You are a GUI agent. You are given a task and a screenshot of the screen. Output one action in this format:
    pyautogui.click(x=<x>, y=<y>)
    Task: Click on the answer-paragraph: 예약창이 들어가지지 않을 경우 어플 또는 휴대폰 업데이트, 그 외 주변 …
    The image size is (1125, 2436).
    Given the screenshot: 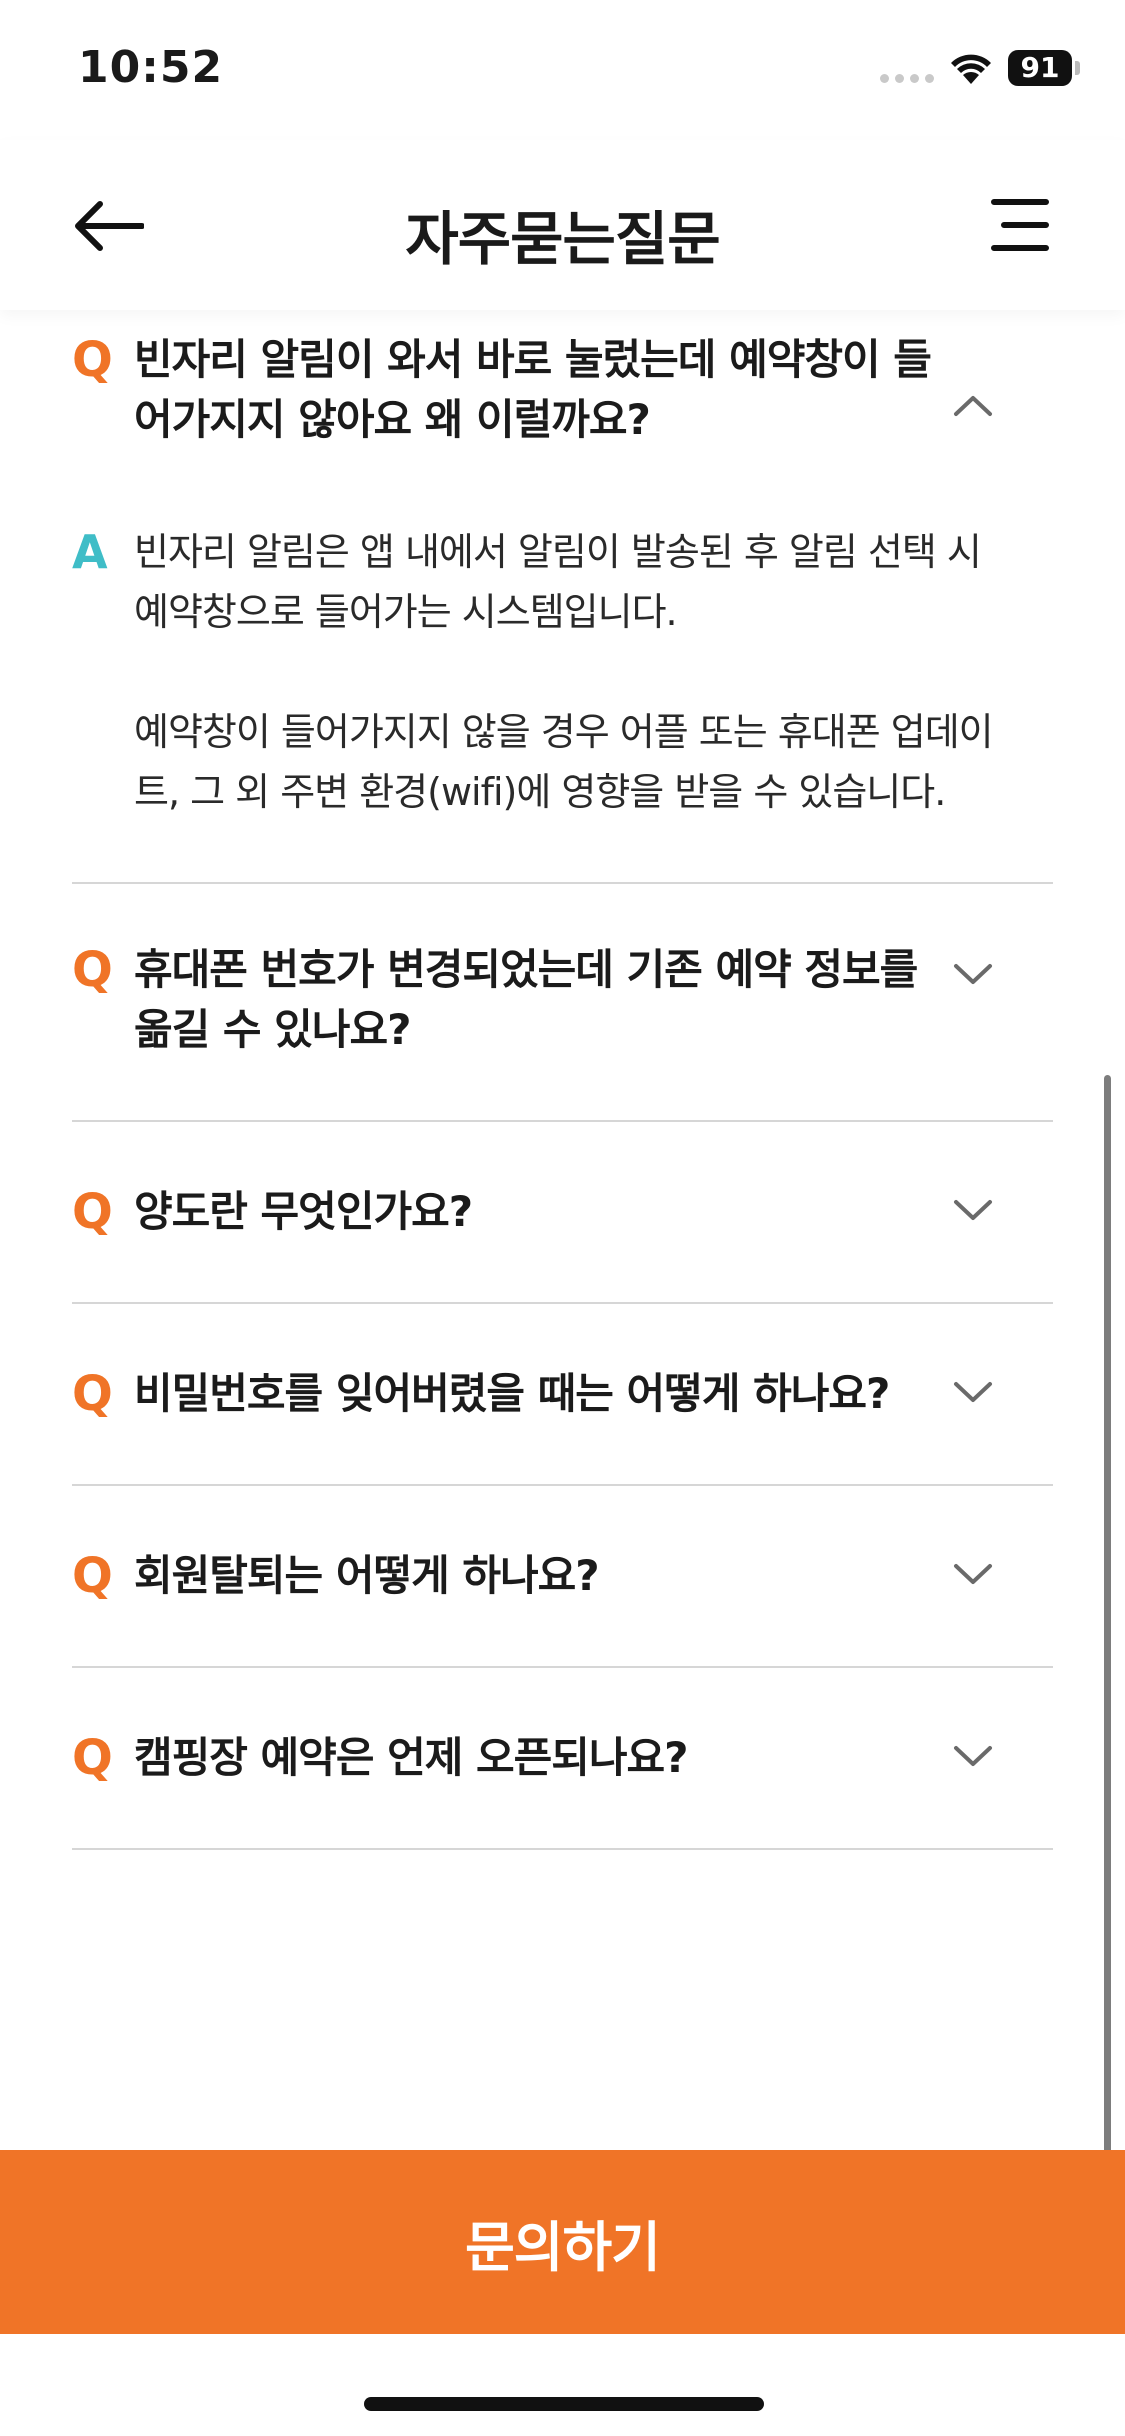 What is the action you would take?
    pyautogui.click(x=564, y=762)
    